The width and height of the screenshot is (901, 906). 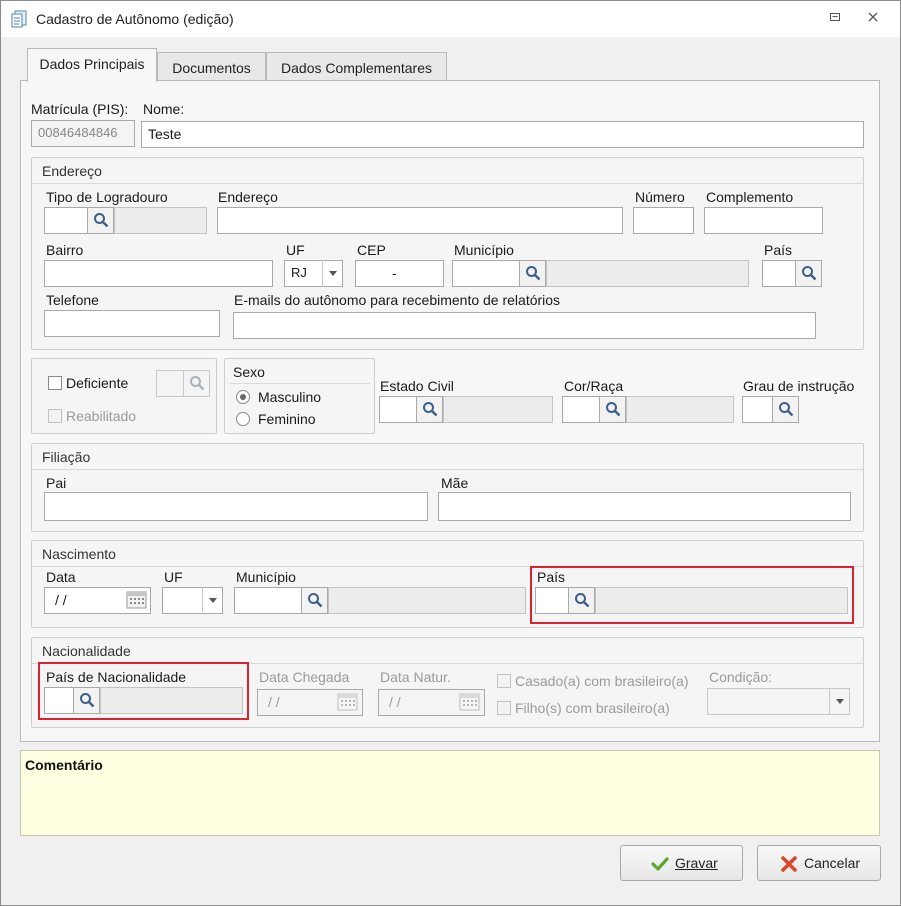 What do you see at coordinates (132, 323) in the screenshot?
I see `telefone-input` at bounding box center [132, 323].